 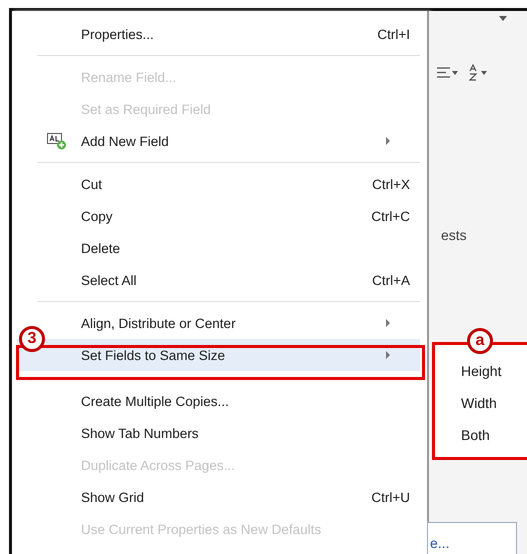 I want to click on submenu-item: Both, so click(x=481, y=435).